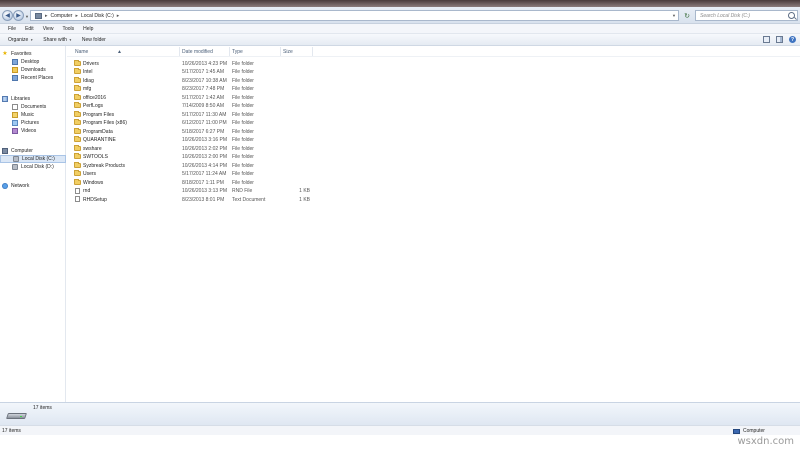  Describe the element at coordinates (16, 416) in the screenshot. I see `drive-body` at that location.